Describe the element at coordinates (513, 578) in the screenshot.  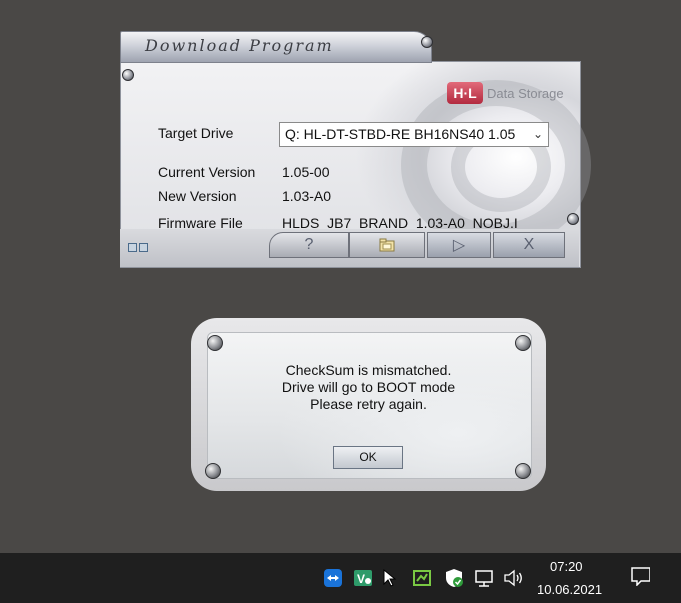
I see `volume-icon` at that location.